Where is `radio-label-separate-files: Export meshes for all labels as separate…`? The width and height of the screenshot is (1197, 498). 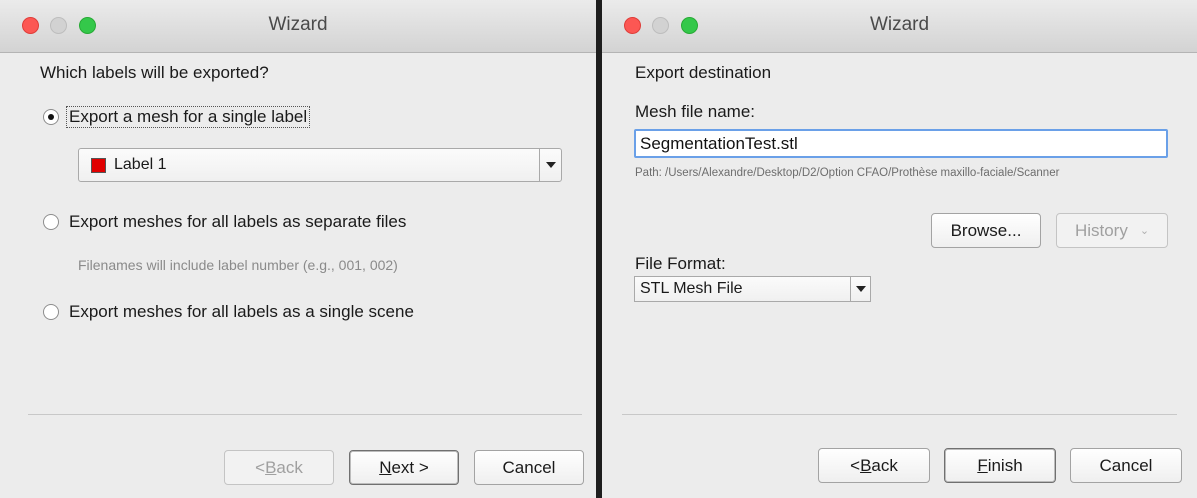
radio-label-separate-files: Export meshes for all labels as separate… is located at coordinates (238, 221).